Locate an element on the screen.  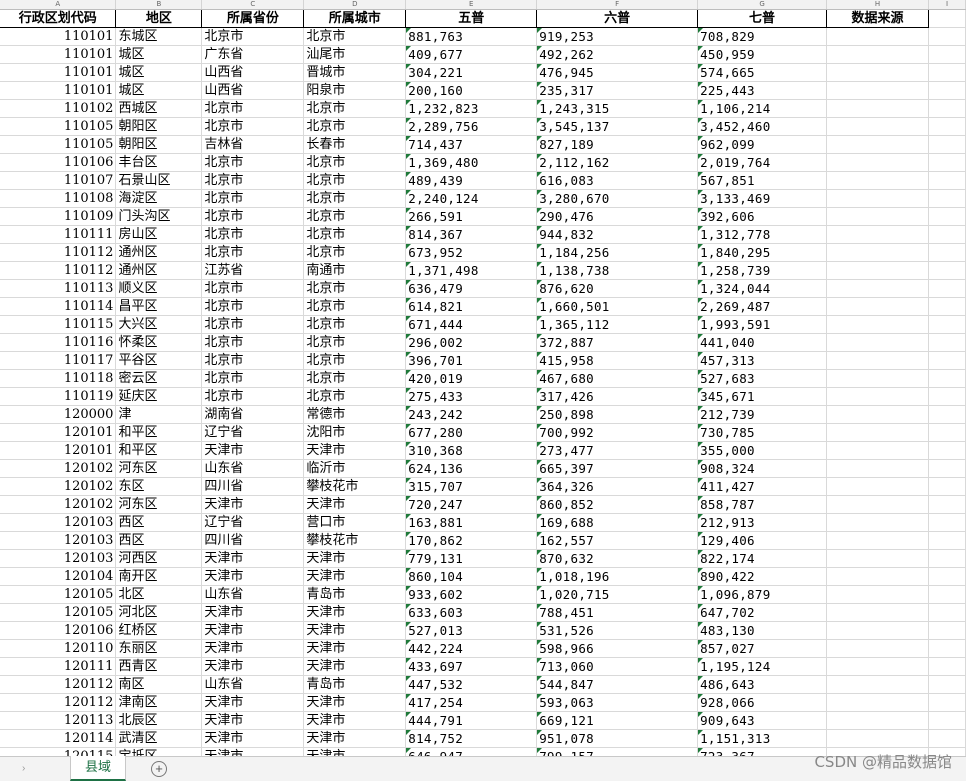
census6-cell: 544,847 is located at coordinates (617, 684).